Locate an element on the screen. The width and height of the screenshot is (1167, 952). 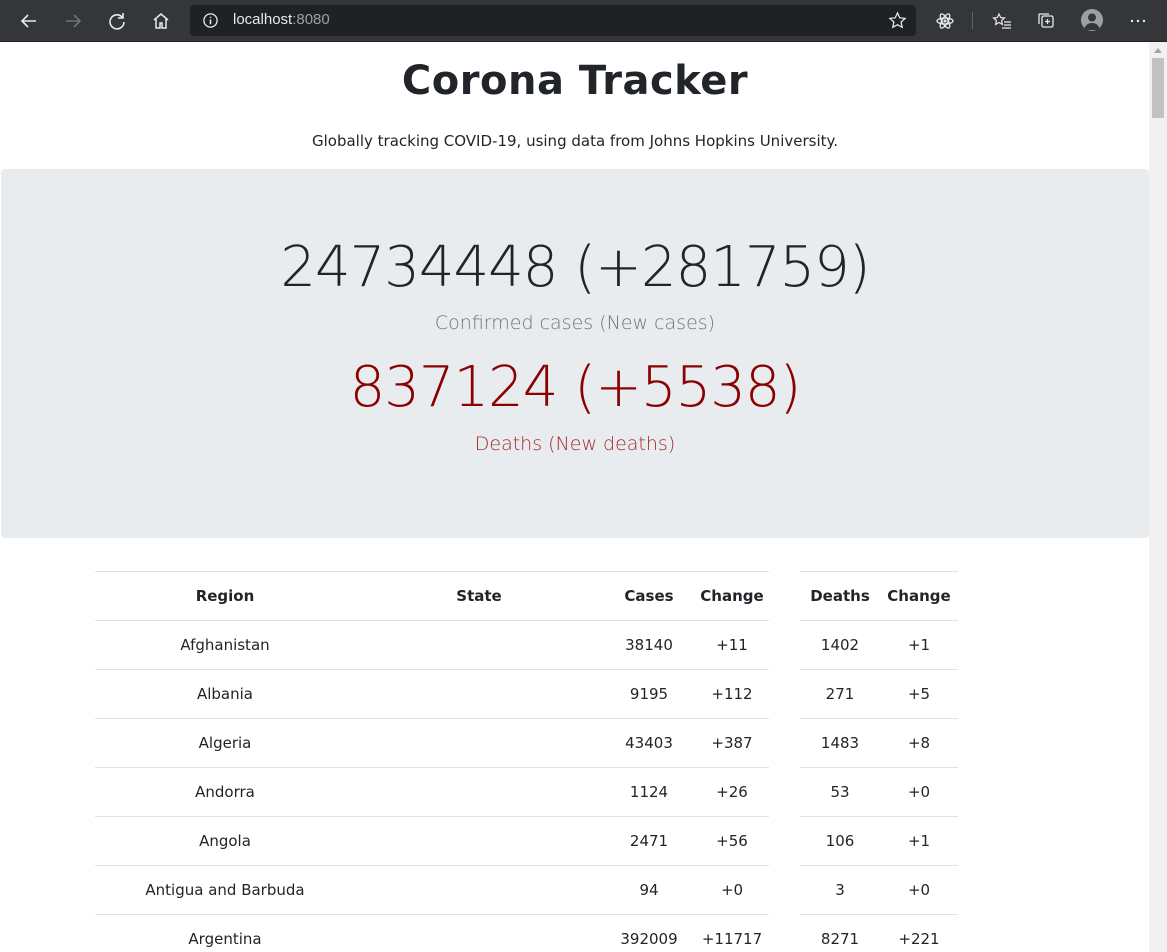
table-row: Afghanistan 38140 +11 is located at coordinates (432, 645).